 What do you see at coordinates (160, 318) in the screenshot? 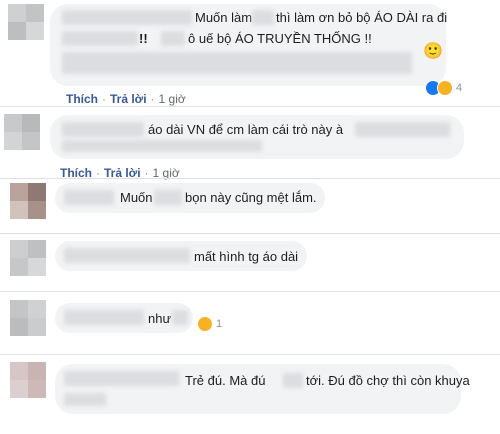
I see `comment-text: như` at bounding box center [160, 318].